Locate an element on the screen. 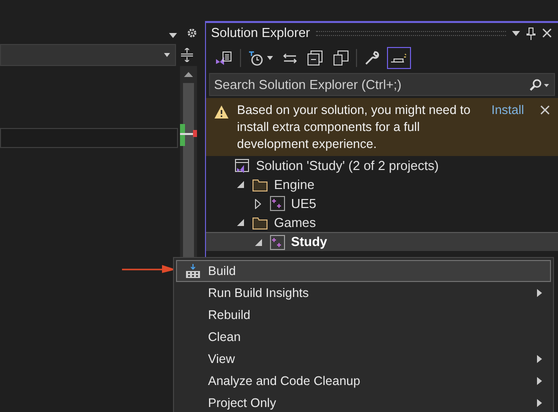 The width and height of the screenshot is (558, 412). menu-item-label: Run Build Insights is located at coordinates (259, 293).